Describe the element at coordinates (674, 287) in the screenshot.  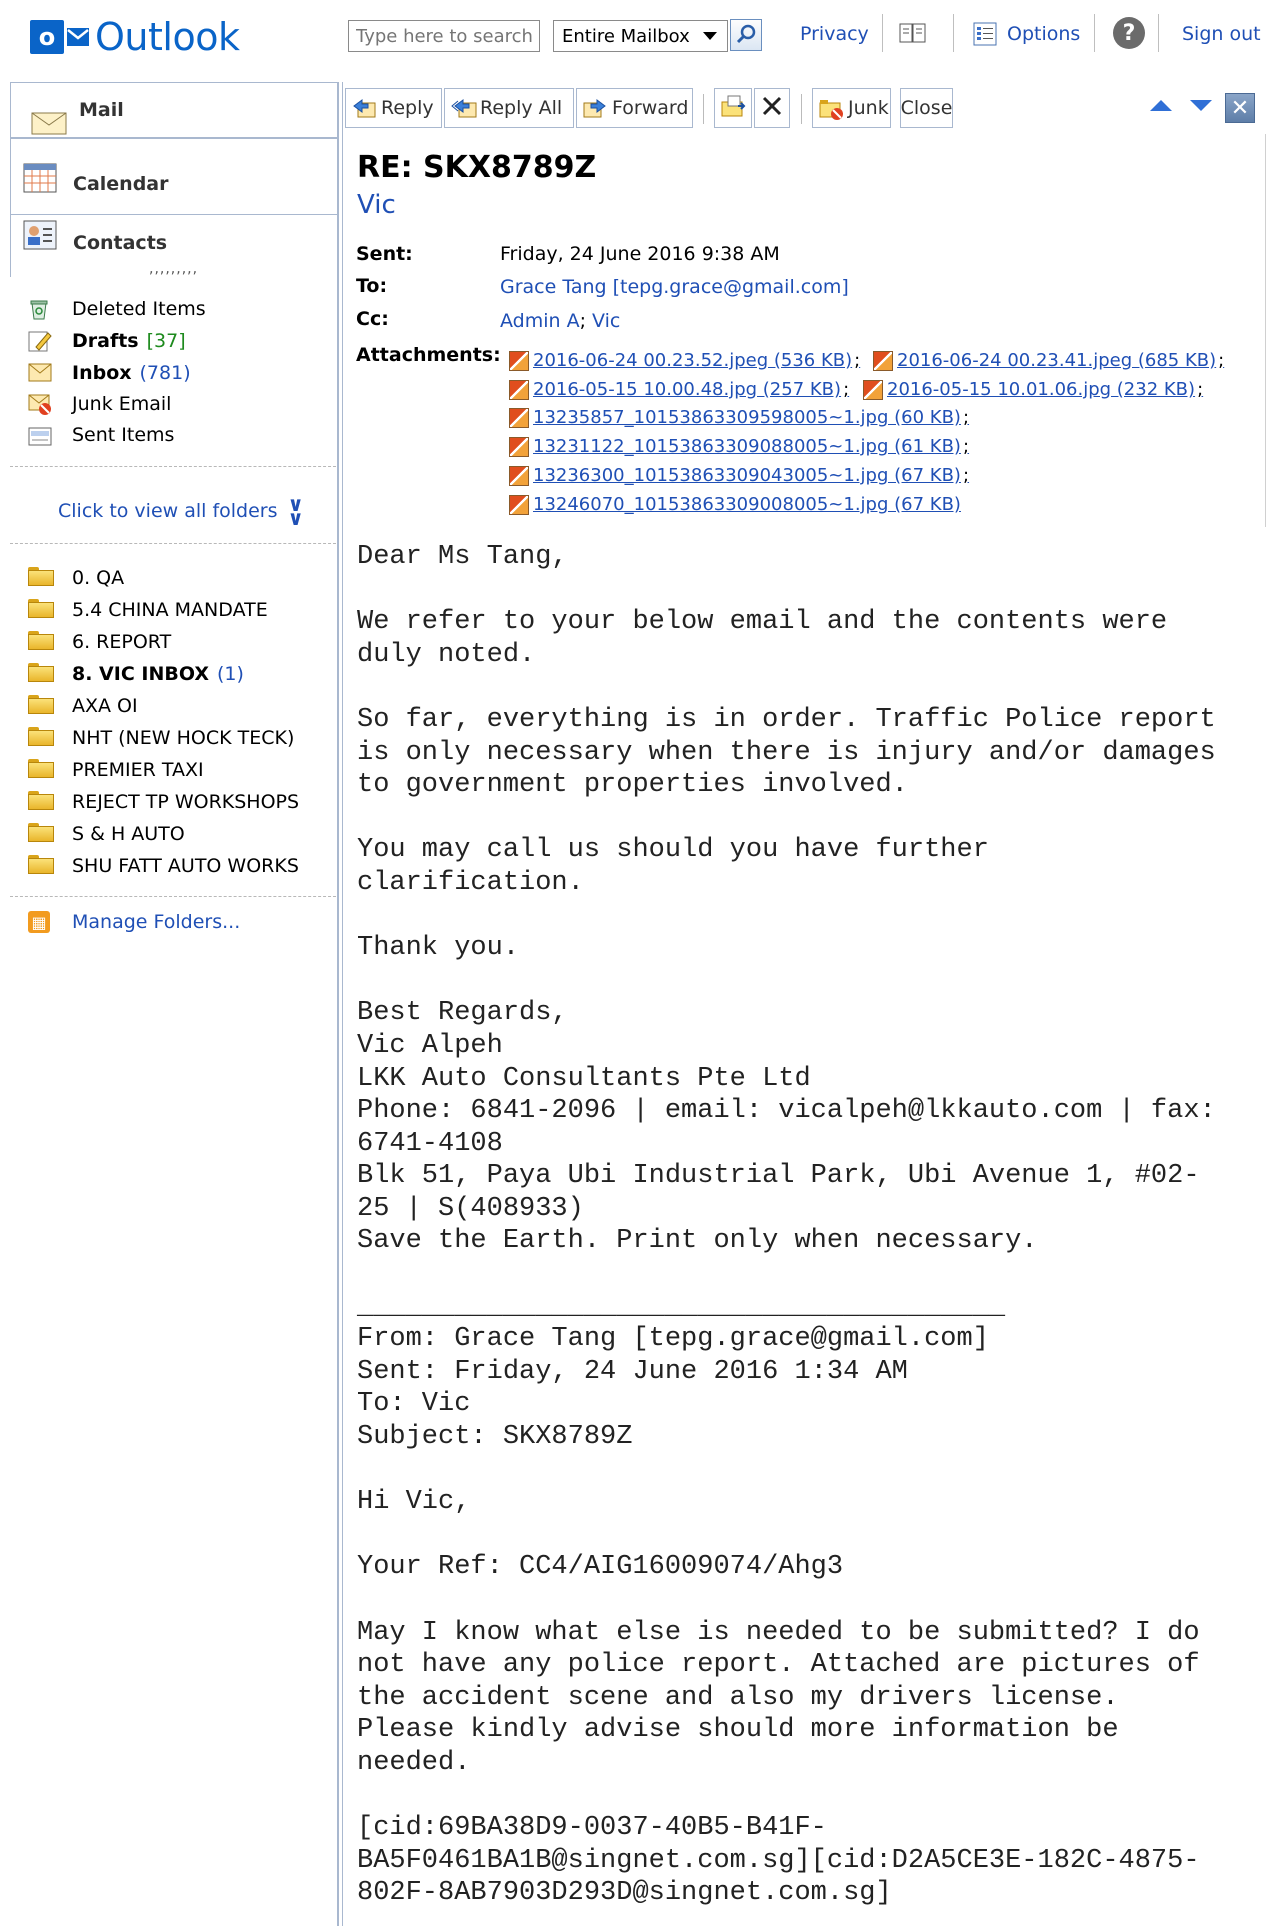
I see `to-recipient-link: Grace Tang [tepg.grace@gmail.com]` at that location.